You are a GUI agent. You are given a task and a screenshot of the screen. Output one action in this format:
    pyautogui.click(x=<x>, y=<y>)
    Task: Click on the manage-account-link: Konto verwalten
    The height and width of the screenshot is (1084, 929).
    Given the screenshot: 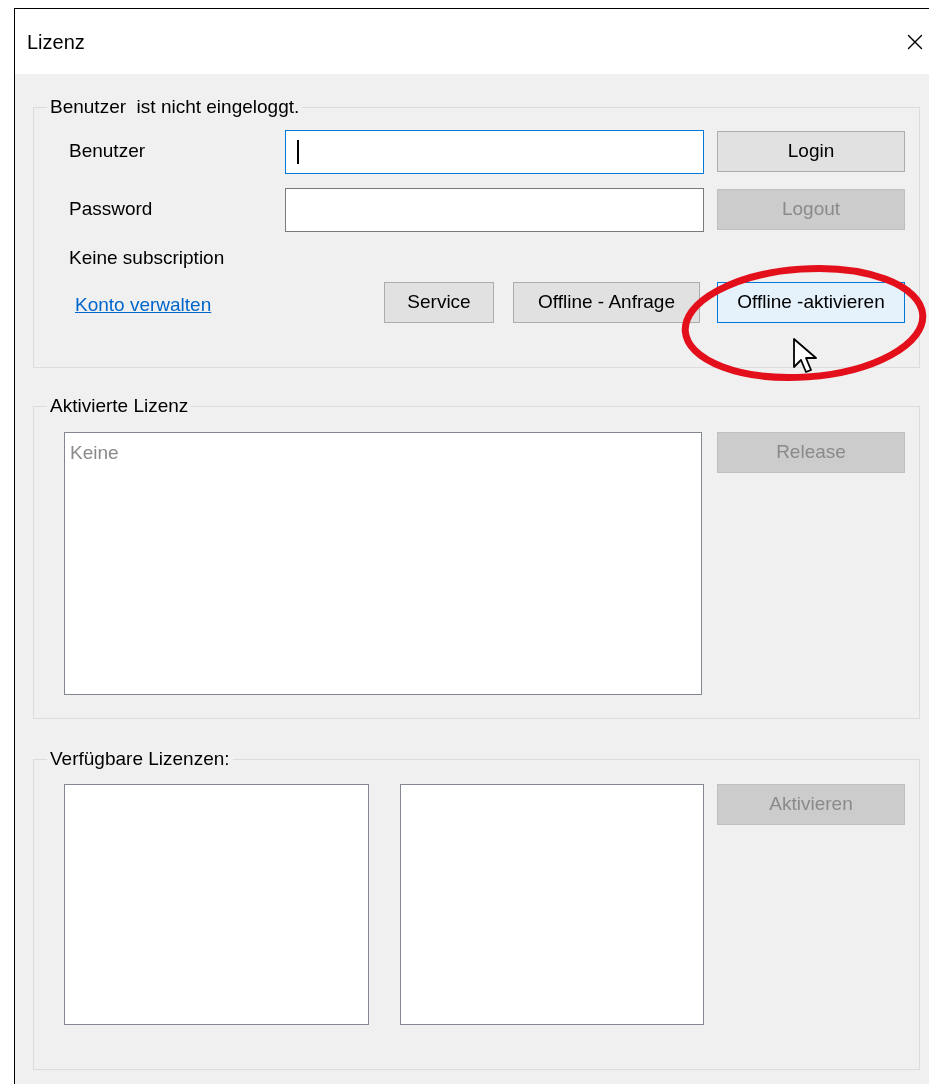 What is the action you would take?
    pyautogui.click(x=143, y=305)
    